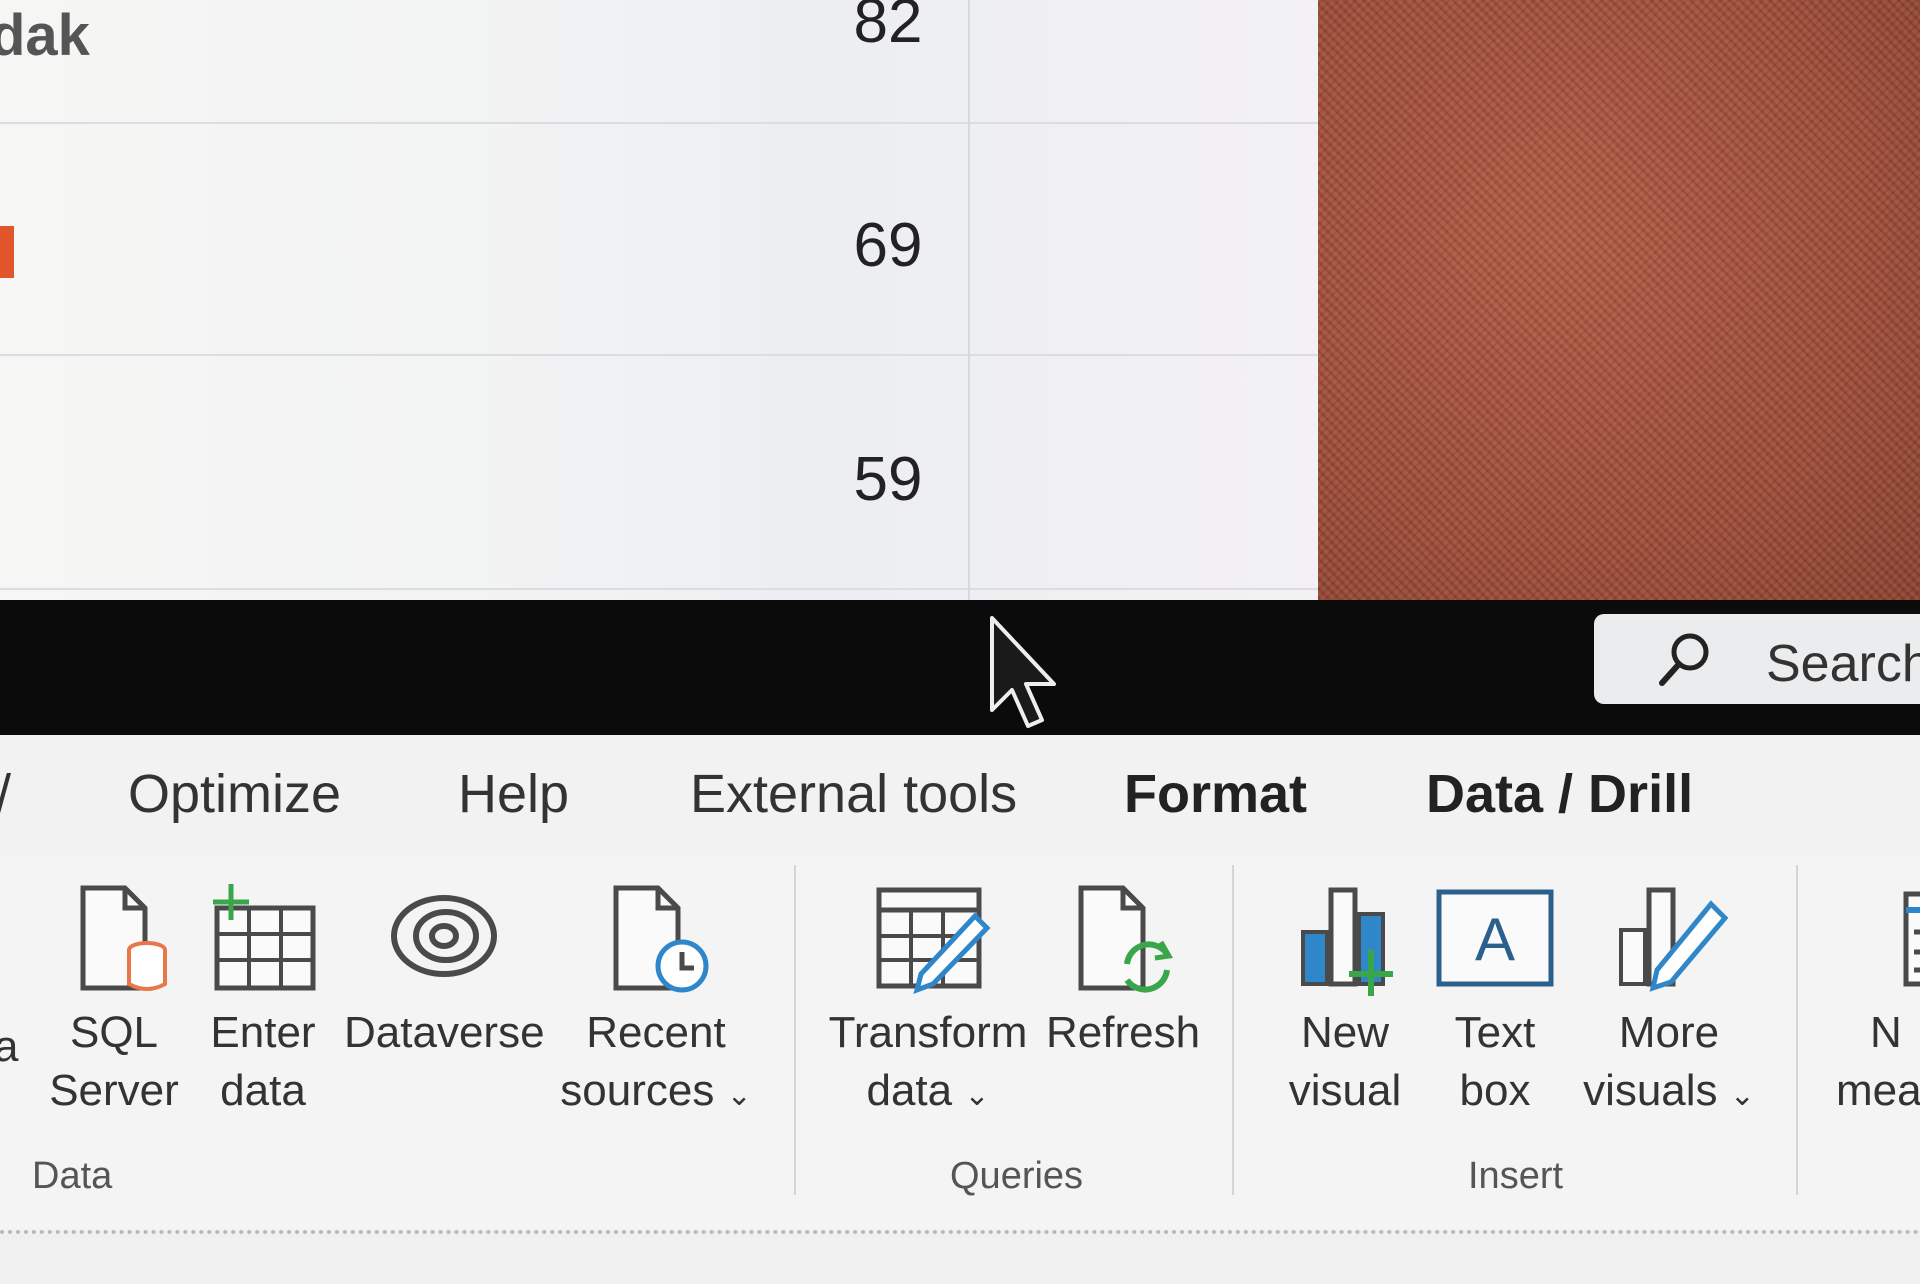 This screenshot has height=1284, width=1920. What do you see at coordinates (1495, 1090) in the screenshot?
I see `text-box-label-2: box` at bounding box center [1495, 1090].